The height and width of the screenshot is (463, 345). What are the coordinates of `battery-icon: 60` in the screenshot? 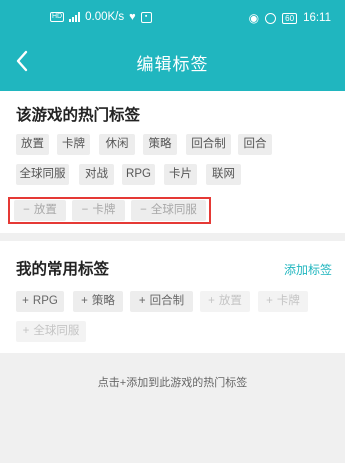 It's located at (290, 18).